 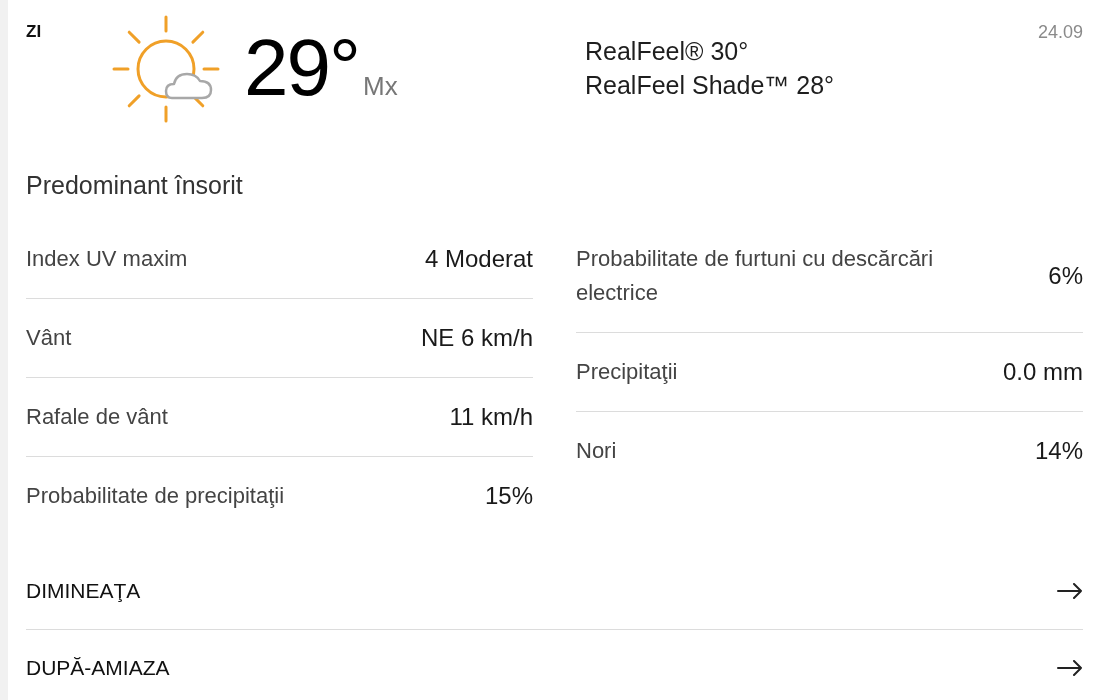 What do you see at coordinates (627, 372) in the screenshot?
I see `detail-label: Precipitaţii` at bounding box center [627, 372].